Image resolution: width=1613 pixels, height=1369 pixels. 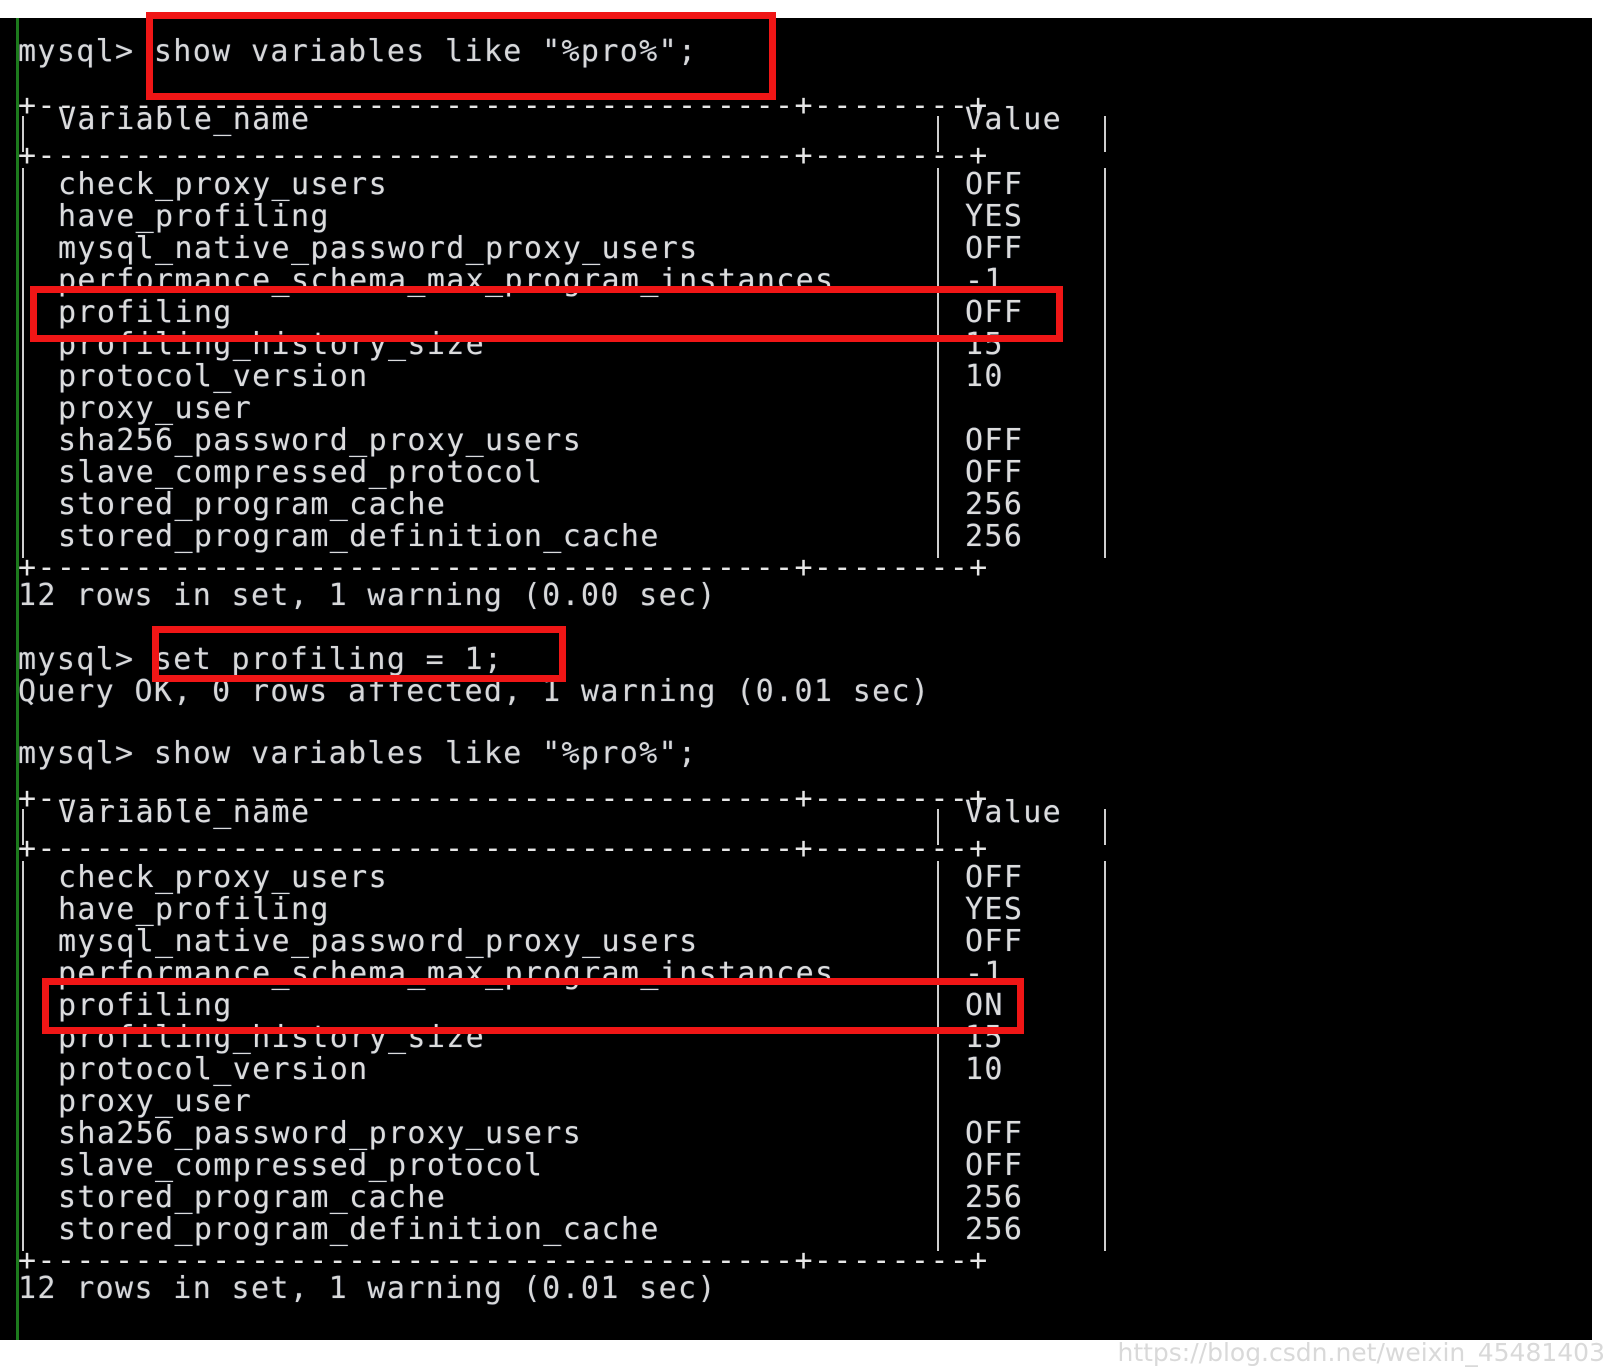 What do you see at coordinates (23, 1056) in the screenshot?
I see `table2-border-left` at bounding box center [23, 1056].